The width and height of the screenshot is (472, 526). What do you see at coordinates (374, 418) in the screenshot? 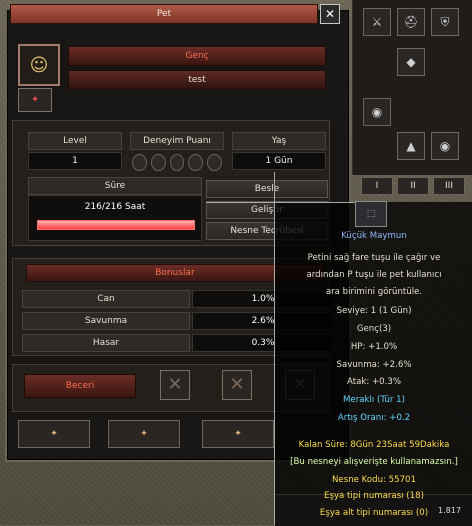
I see `tooltip-growth: Artış Oranı: +0.2` at bounding box center [374, 418].